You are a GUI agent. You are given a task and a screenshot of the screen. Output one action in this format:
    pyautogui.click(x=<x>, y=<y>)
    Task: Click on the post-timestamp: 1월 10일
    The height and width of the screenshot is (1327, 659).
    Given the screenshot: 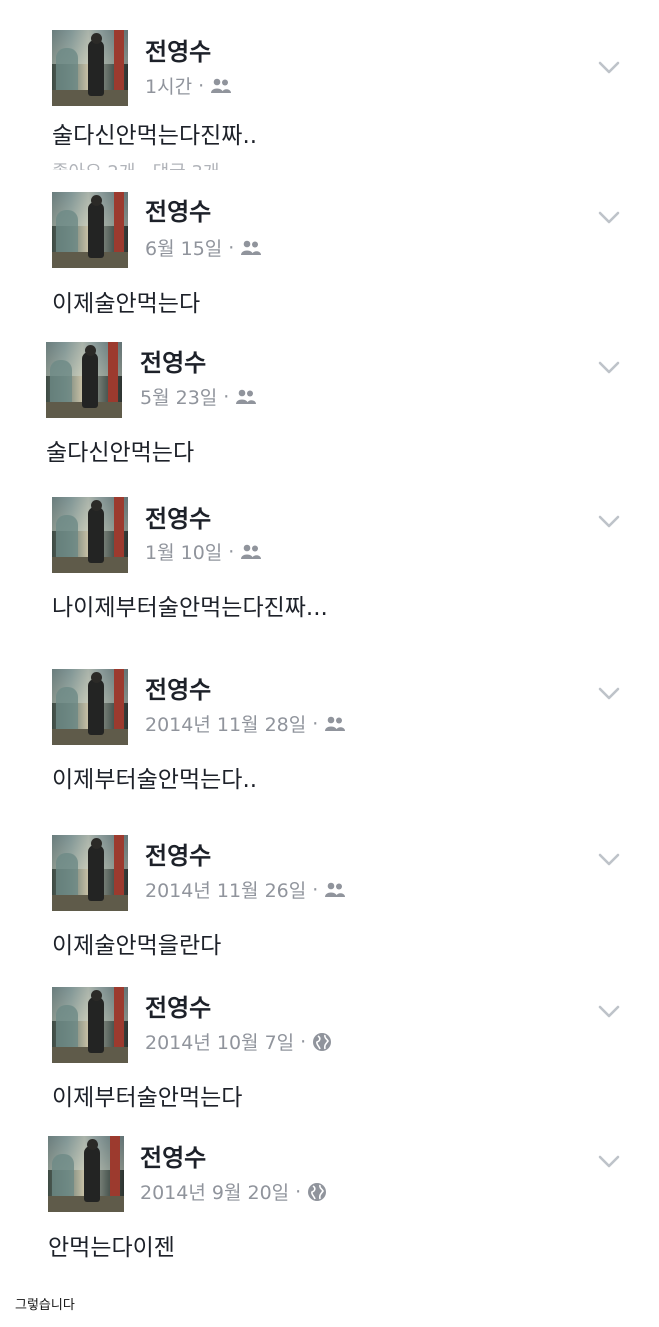 What is the action you would take?
    pyautogui.click(x=183, y=551)
    